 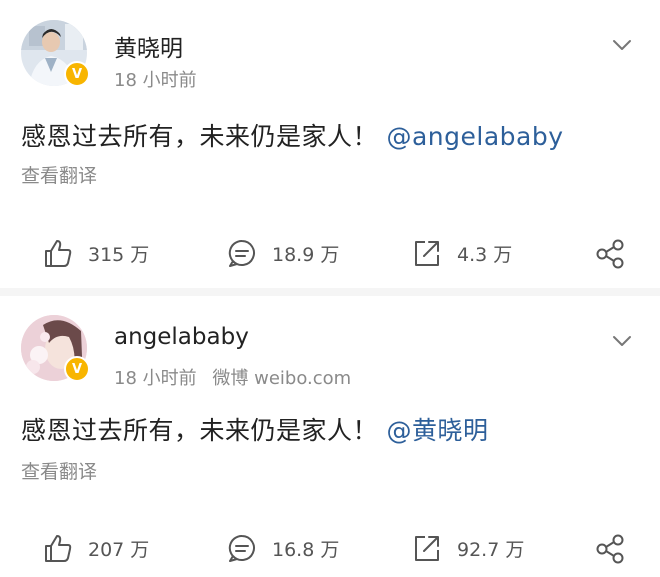 What do you see at coordinates (474, 136) in the screenshot?
I see `mention-link: @angelababy` at bounding box center [474, 136].